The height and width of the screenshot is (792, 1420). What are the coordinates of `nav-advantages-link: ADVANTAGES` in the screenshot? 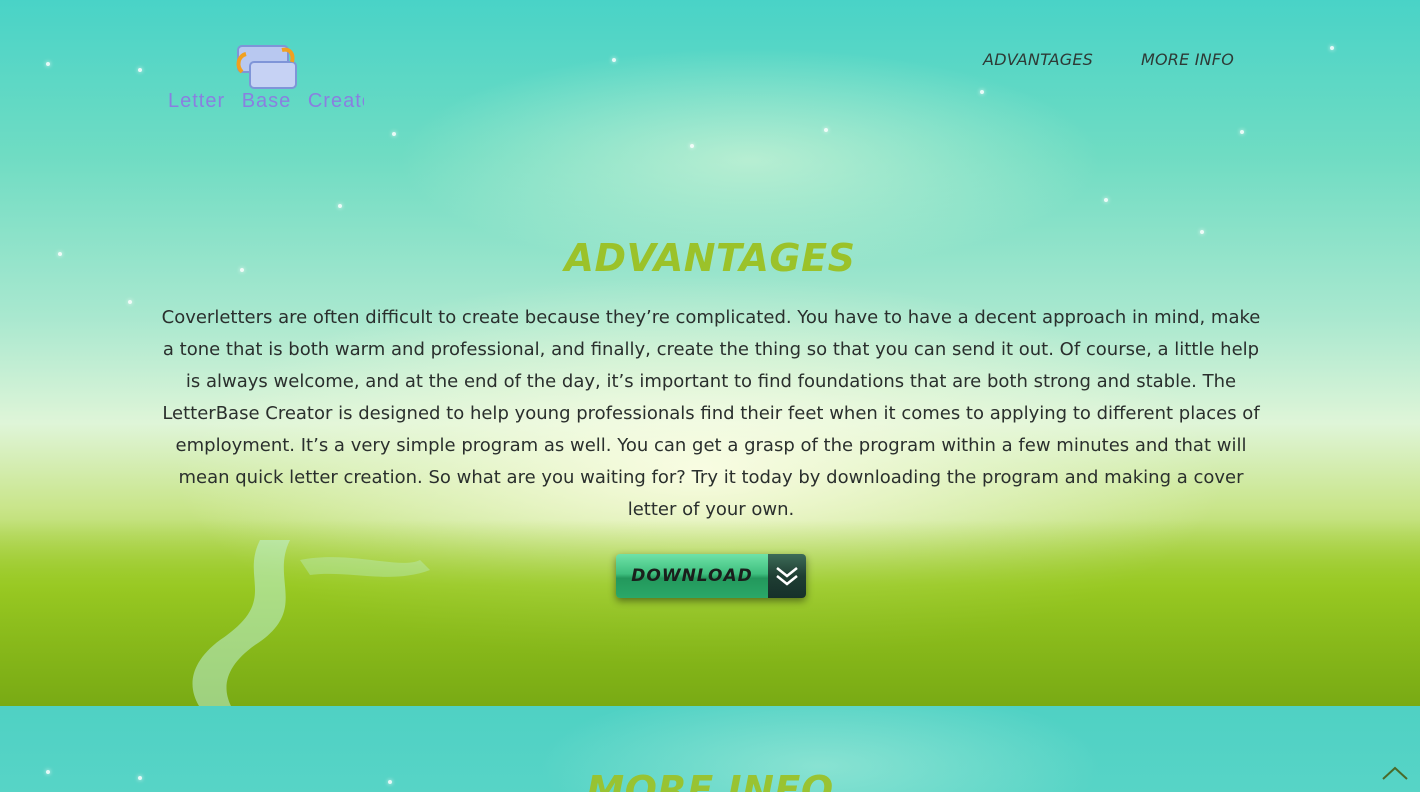 It's located at (1038, 59).